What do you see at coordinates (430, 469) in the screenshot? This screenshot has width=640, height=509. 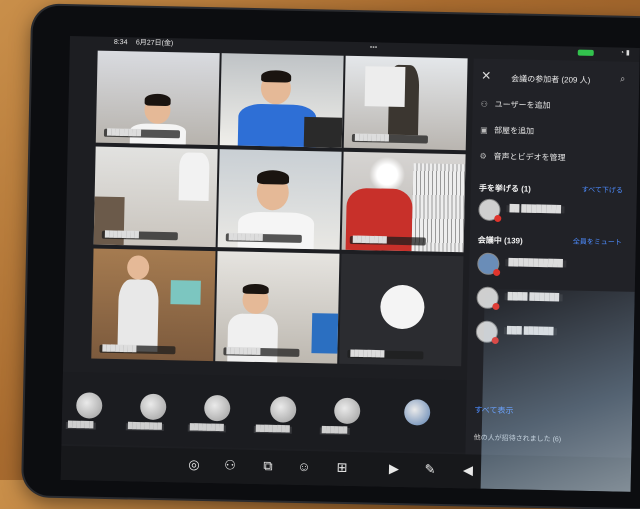 I see `mic-off-icon: ✎` at bounding box center [430, 469].